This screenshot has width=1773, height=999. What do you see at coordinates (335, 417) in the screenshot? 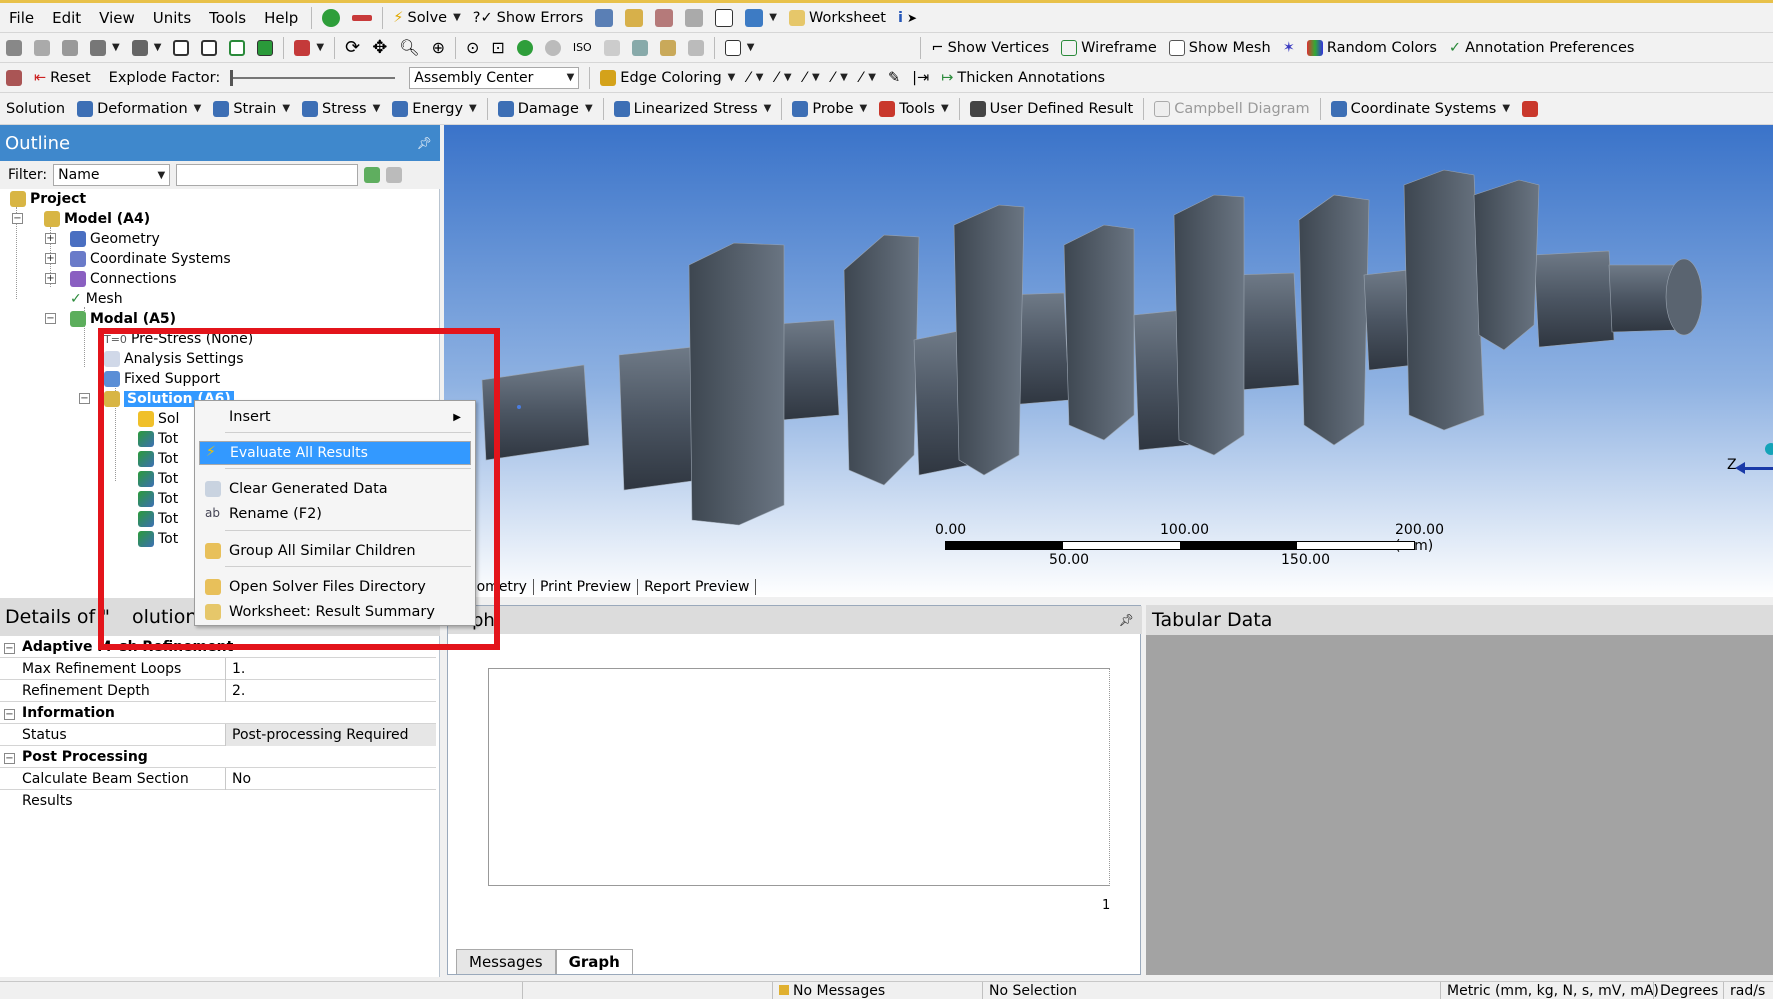
I see `menu-item-insert: Insert ▶` at bounding box center [335, 417].